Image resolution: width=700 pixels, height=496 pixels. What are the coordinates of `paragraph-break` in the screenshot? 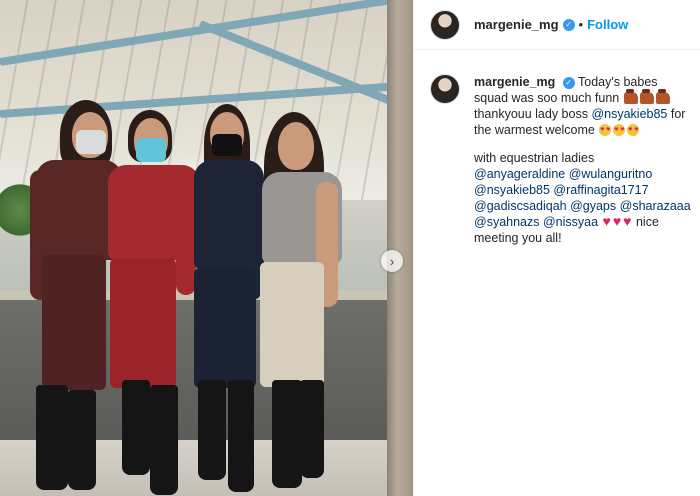 It's located at (583, 144).